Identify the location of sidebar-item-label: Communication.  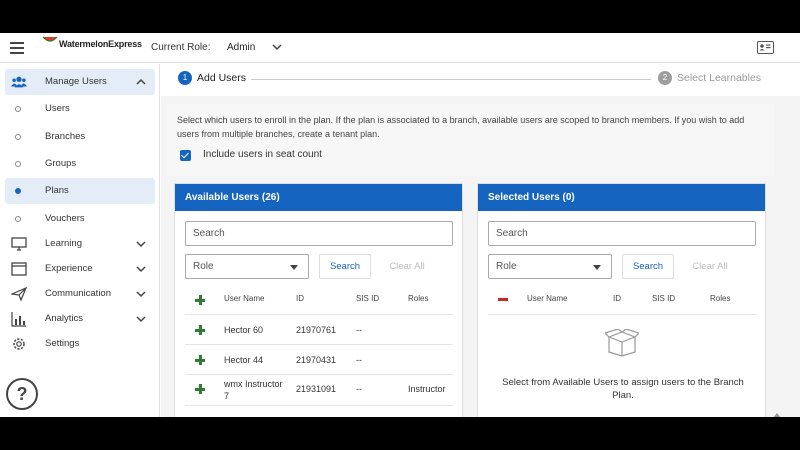
(78, 293).